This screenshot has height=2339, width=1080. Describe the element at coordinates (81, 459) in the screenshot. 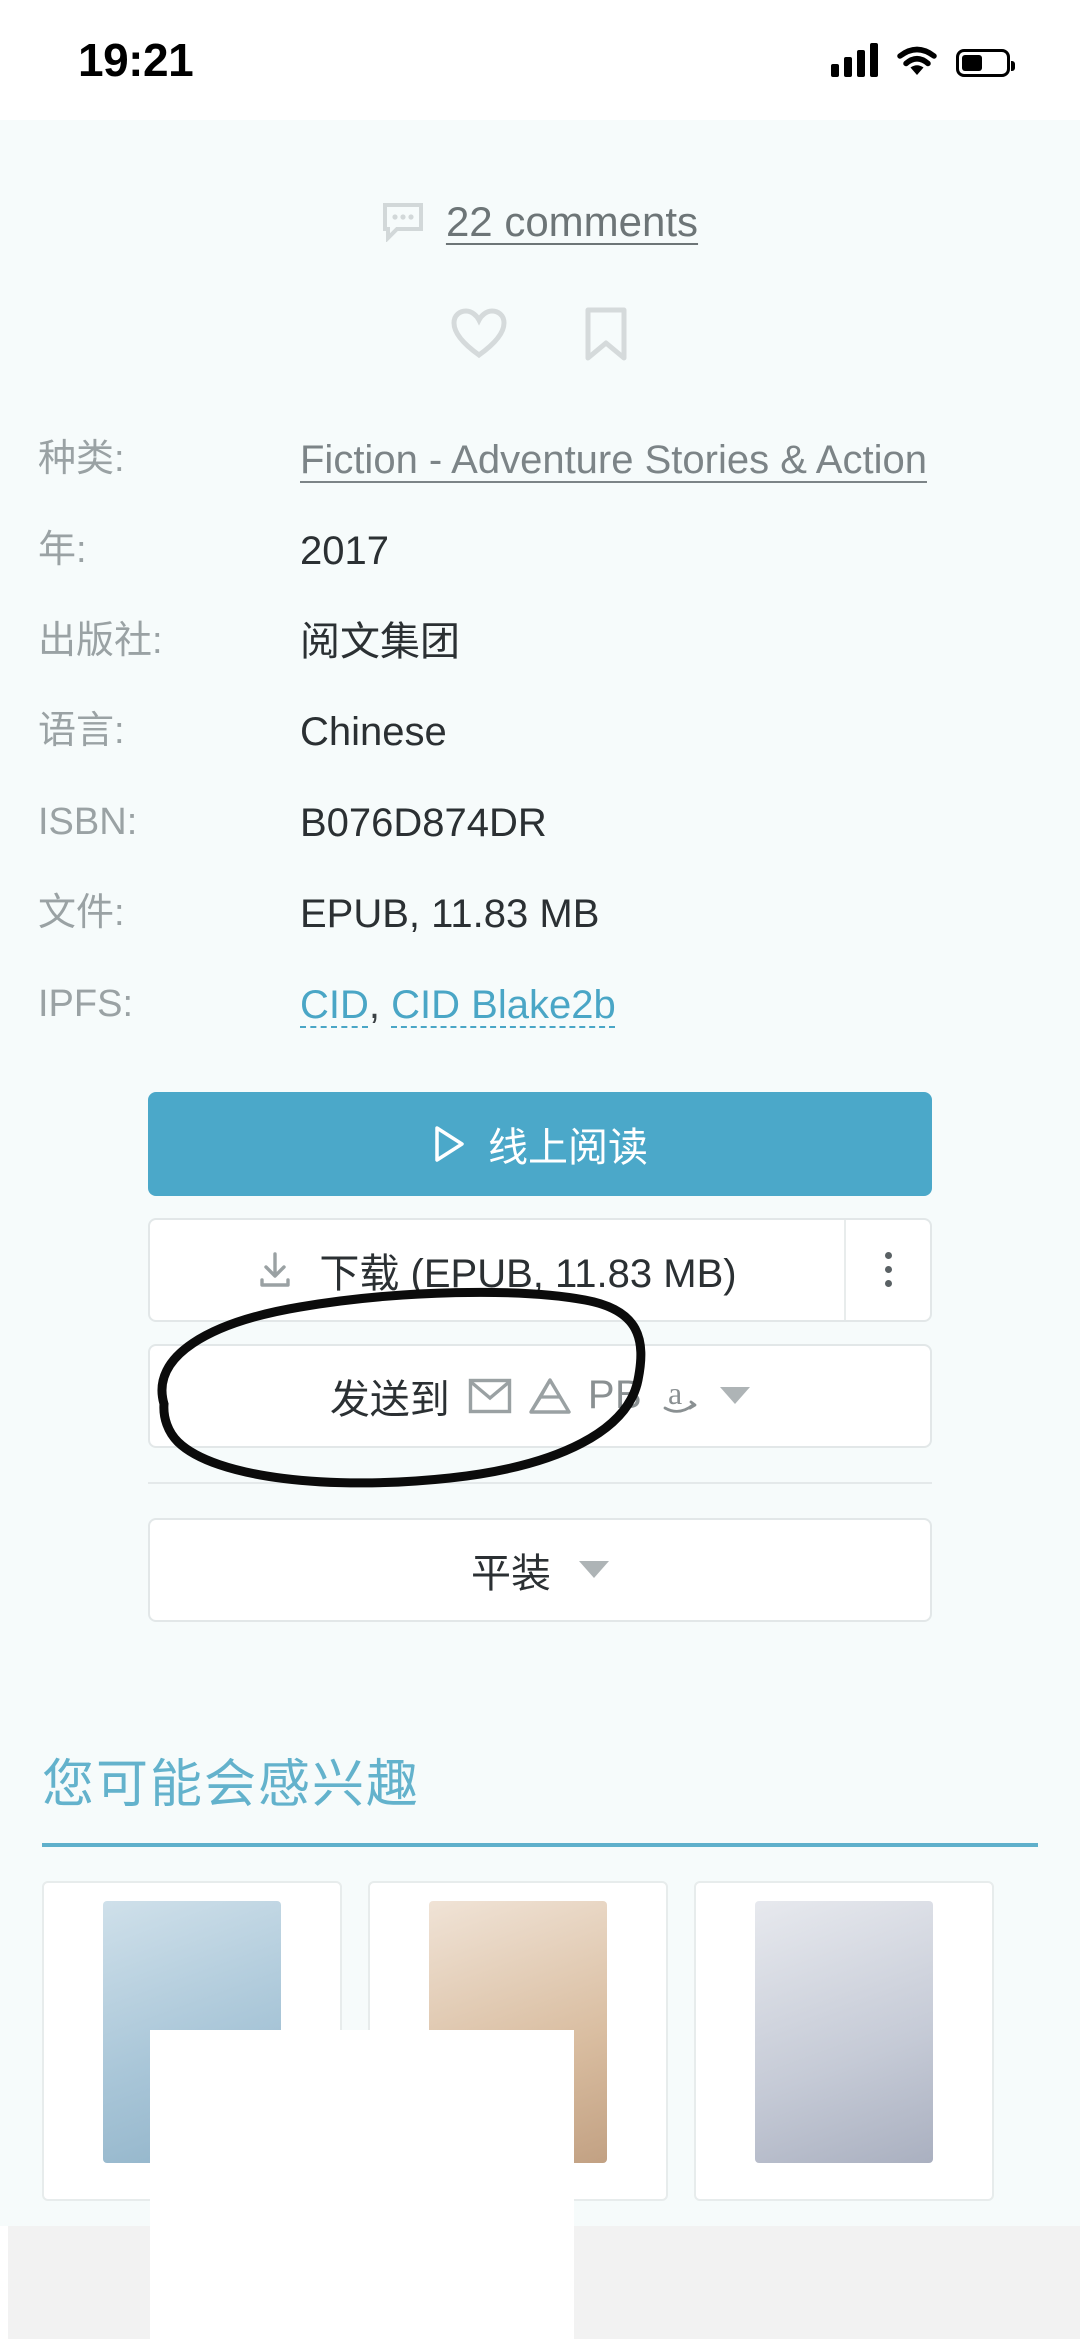

I see `metadata-label-genre: 种类:` at that location.